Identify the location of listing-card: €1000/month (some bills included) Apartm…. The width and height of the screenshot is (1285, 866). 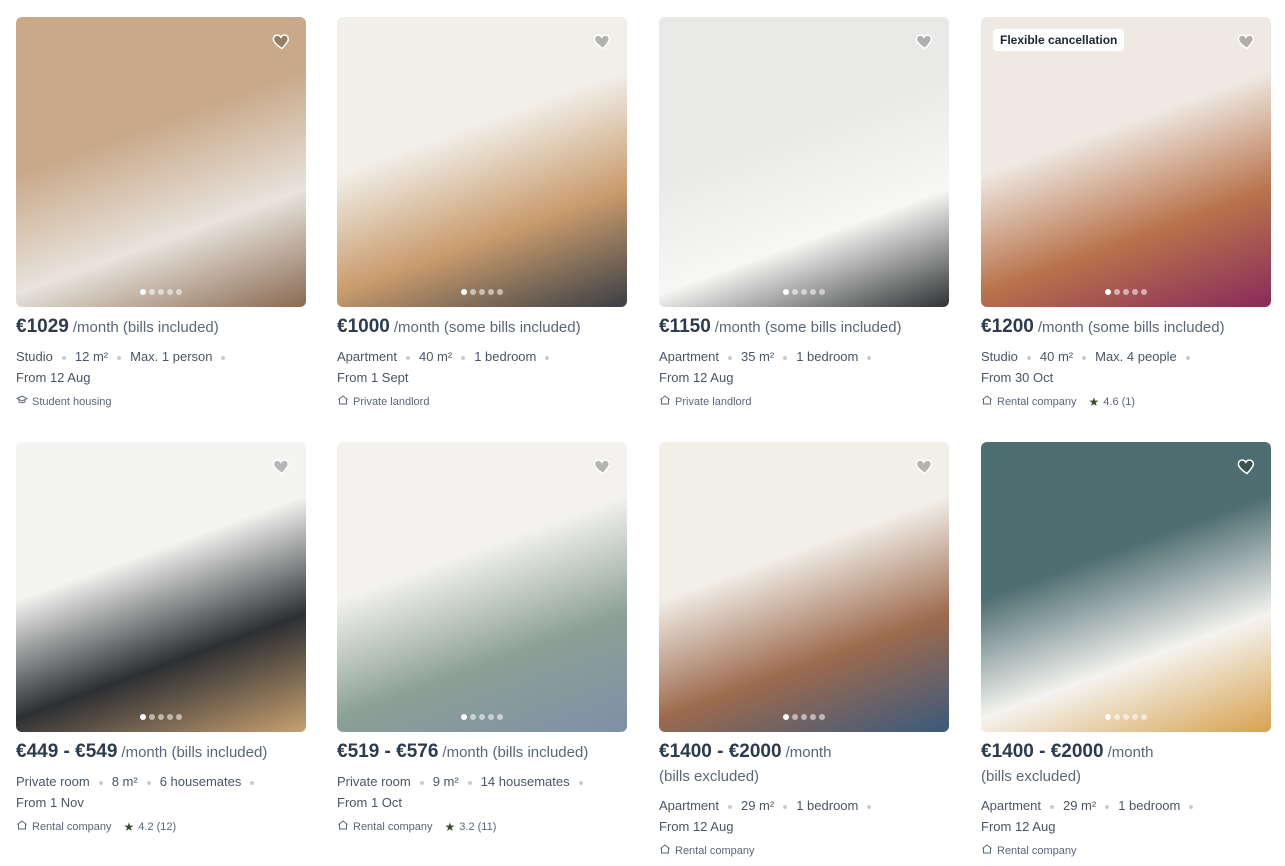
(482, 213).